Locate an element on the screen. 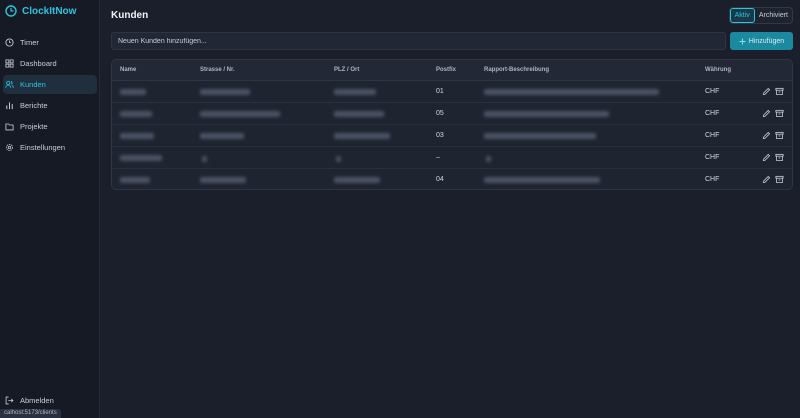  logout-label: Abmelden is located at coordinates (37, 400).